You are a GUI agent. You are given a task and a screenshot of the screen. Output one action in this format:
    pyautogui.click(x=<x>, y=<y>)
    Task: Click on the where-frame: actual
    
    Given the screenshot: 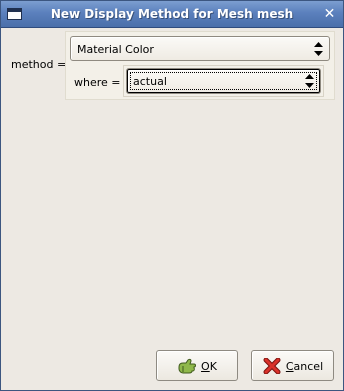 What is the action you would take?
    pyautogui.click(x=223, y=81)
    